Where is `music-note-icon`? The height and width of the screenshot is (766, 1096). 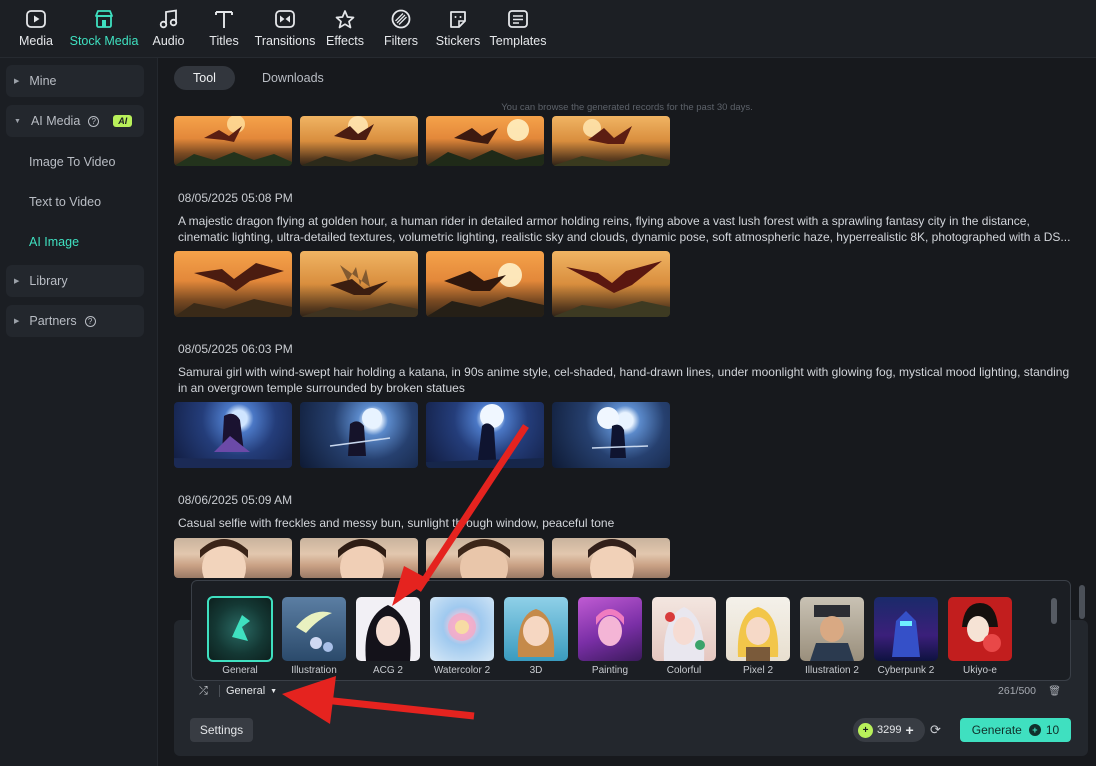 music-note-icon is located at coordinates (169, 19).